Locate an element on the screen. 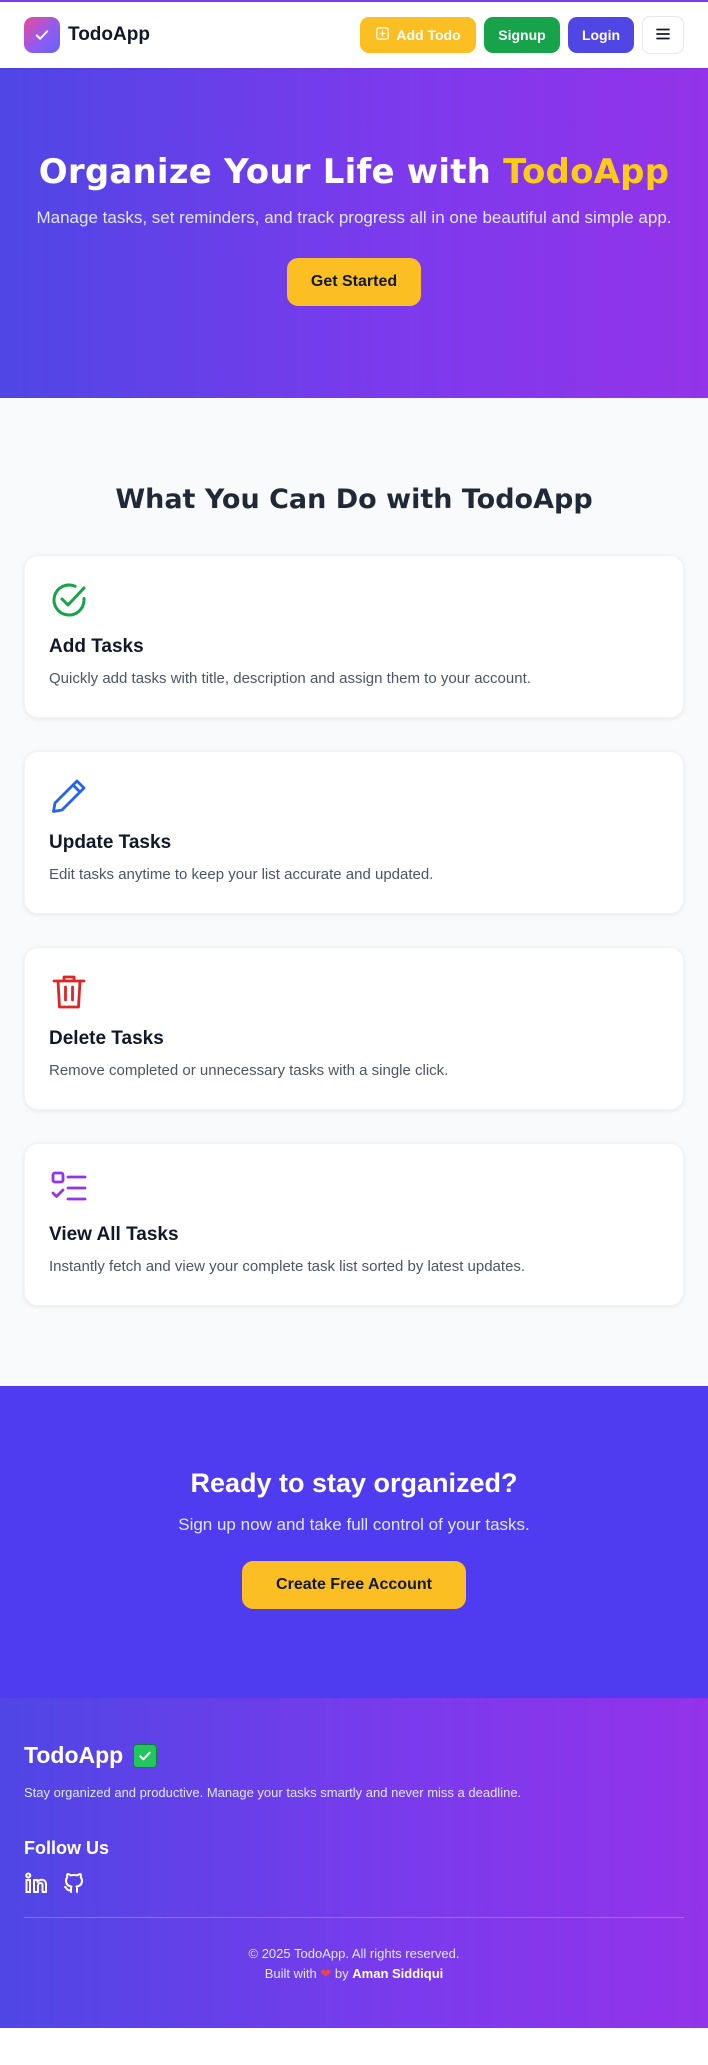 The width and height of the screenshot is (708, 2065). built-with-text: Built with is located at coordinates (290, 1973).